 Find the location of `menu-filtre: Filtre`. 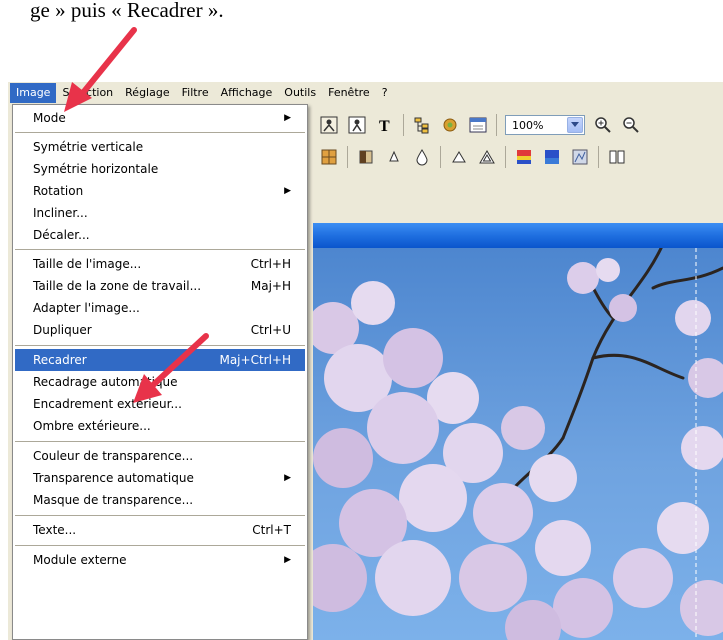

menu-filtre: Filtre is located at coordinates (195, 93).